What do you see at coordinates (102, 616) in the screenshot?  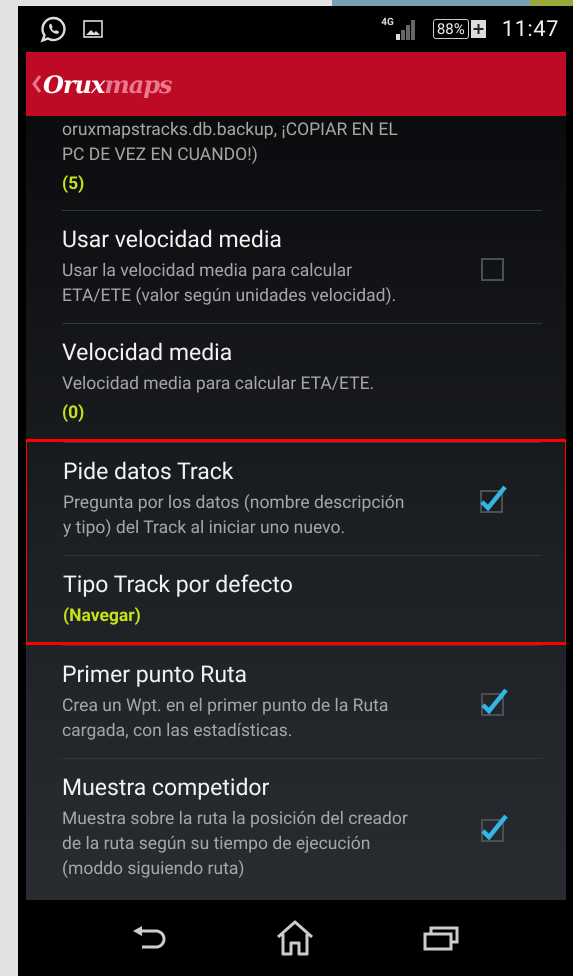 I see `setting-value: (Navegar)` at bounding box center [102, 616].